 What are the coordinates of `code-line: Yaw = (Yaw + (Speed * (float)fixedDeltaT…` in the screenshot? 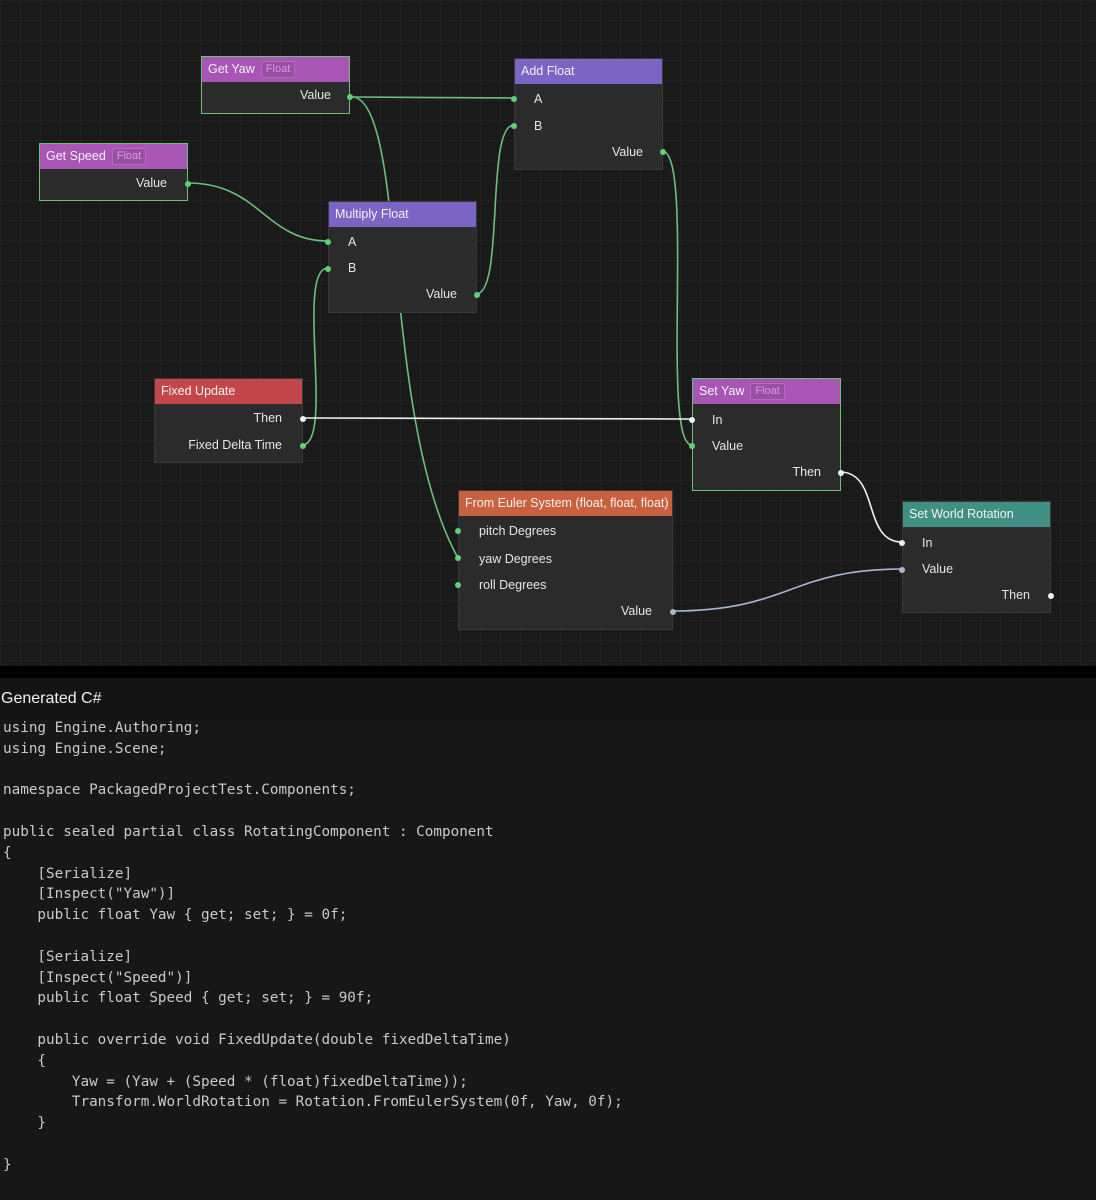 It's located at (235, 1081).